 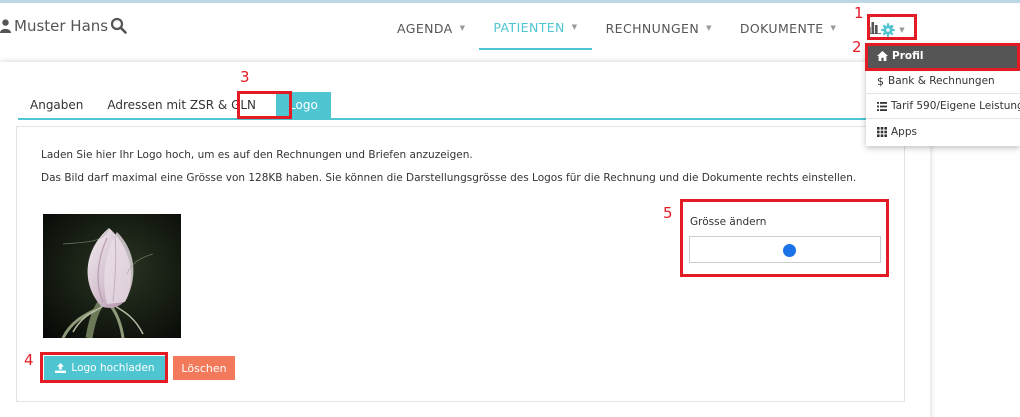 What do you see at coordinates (955, 106) in the screenshot?
I see `menu-item-tarif-label: Tarif 590/Eigene Leistungen` at bounding box center [955, 106].